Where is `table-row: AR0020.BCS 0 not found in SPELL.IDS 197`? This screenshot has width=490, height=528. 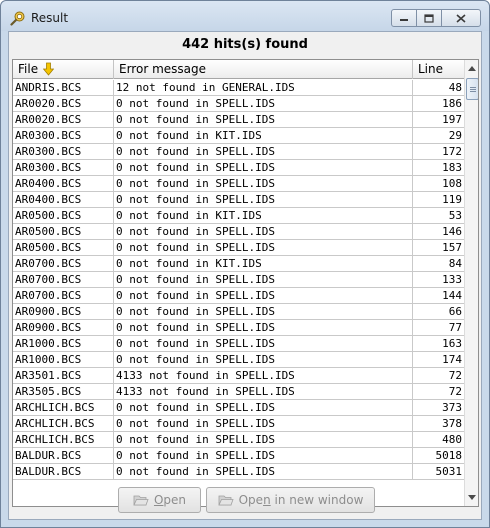 table-row: AR0020.BCS 0 not found in SPELL.IDS 197 is located at coordinates (238, 120).